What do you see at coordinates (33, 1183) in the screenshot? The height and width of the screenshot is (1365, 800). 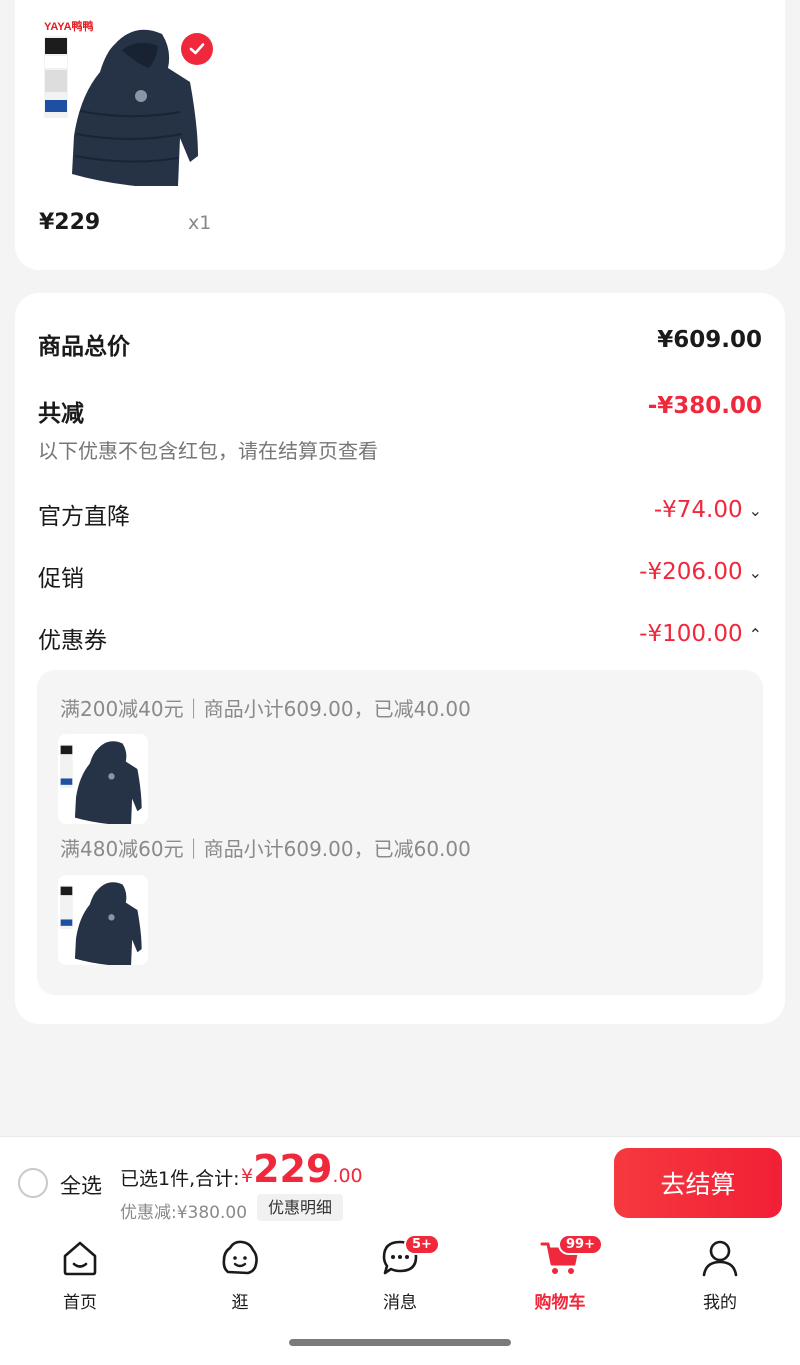 I see `select-all-radio` at bounding box center [33, 1183].